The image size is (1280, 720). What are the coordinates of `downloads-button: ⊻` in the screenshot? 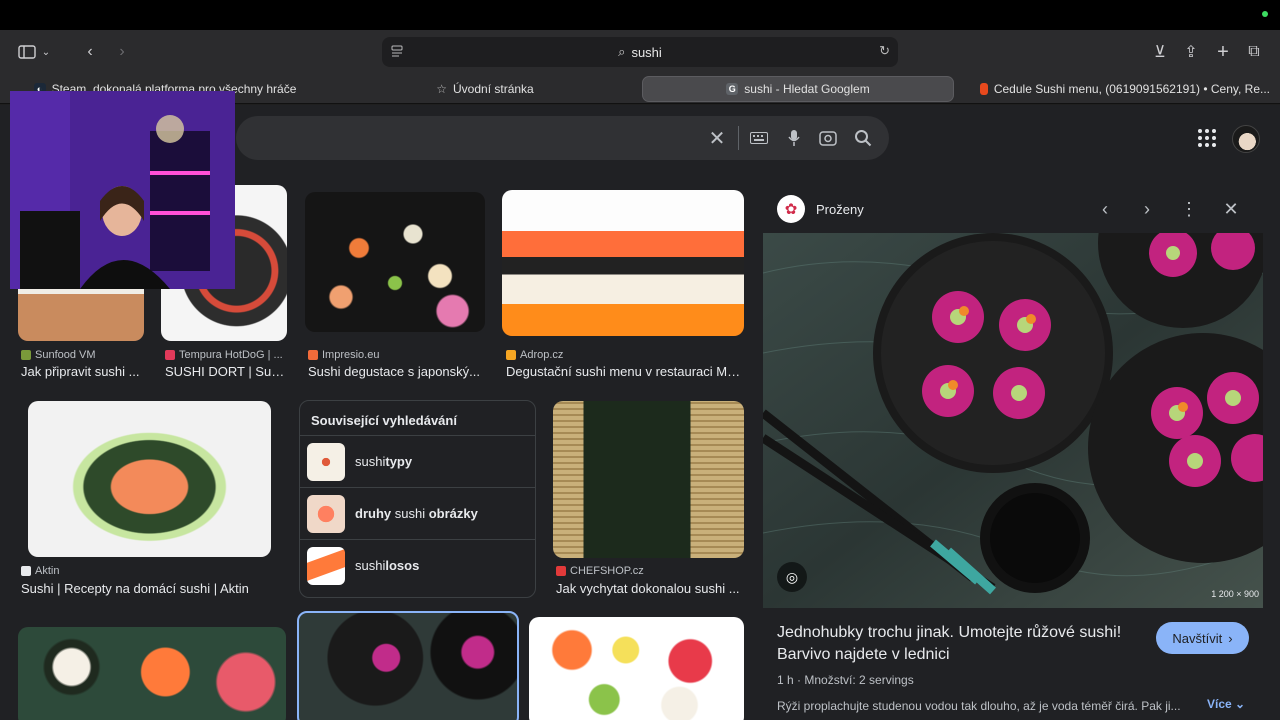 It's located at (1160, 52).